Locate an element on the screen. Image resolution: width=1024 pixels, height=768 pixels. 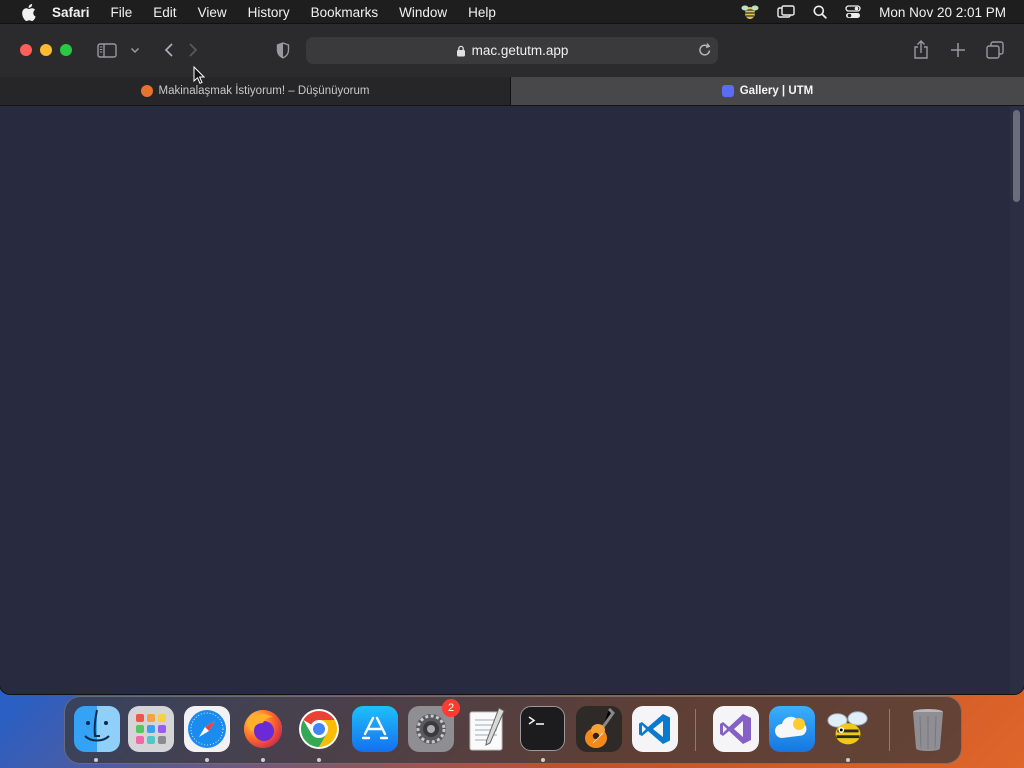
tab-overview-icon is located at coordinates (995, 50).